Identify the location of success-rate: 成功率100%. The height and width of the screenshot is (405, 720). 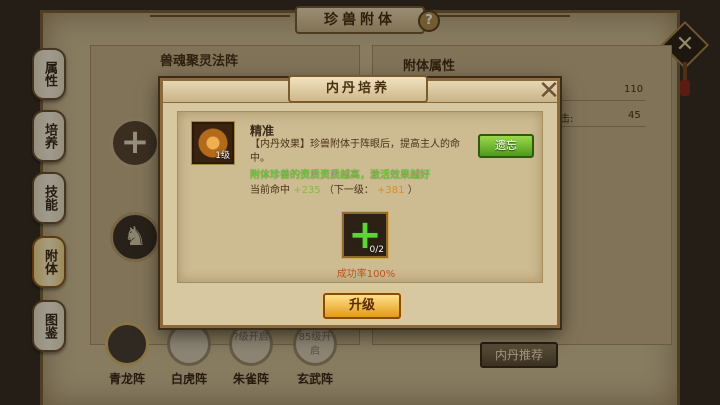
(366, 274).